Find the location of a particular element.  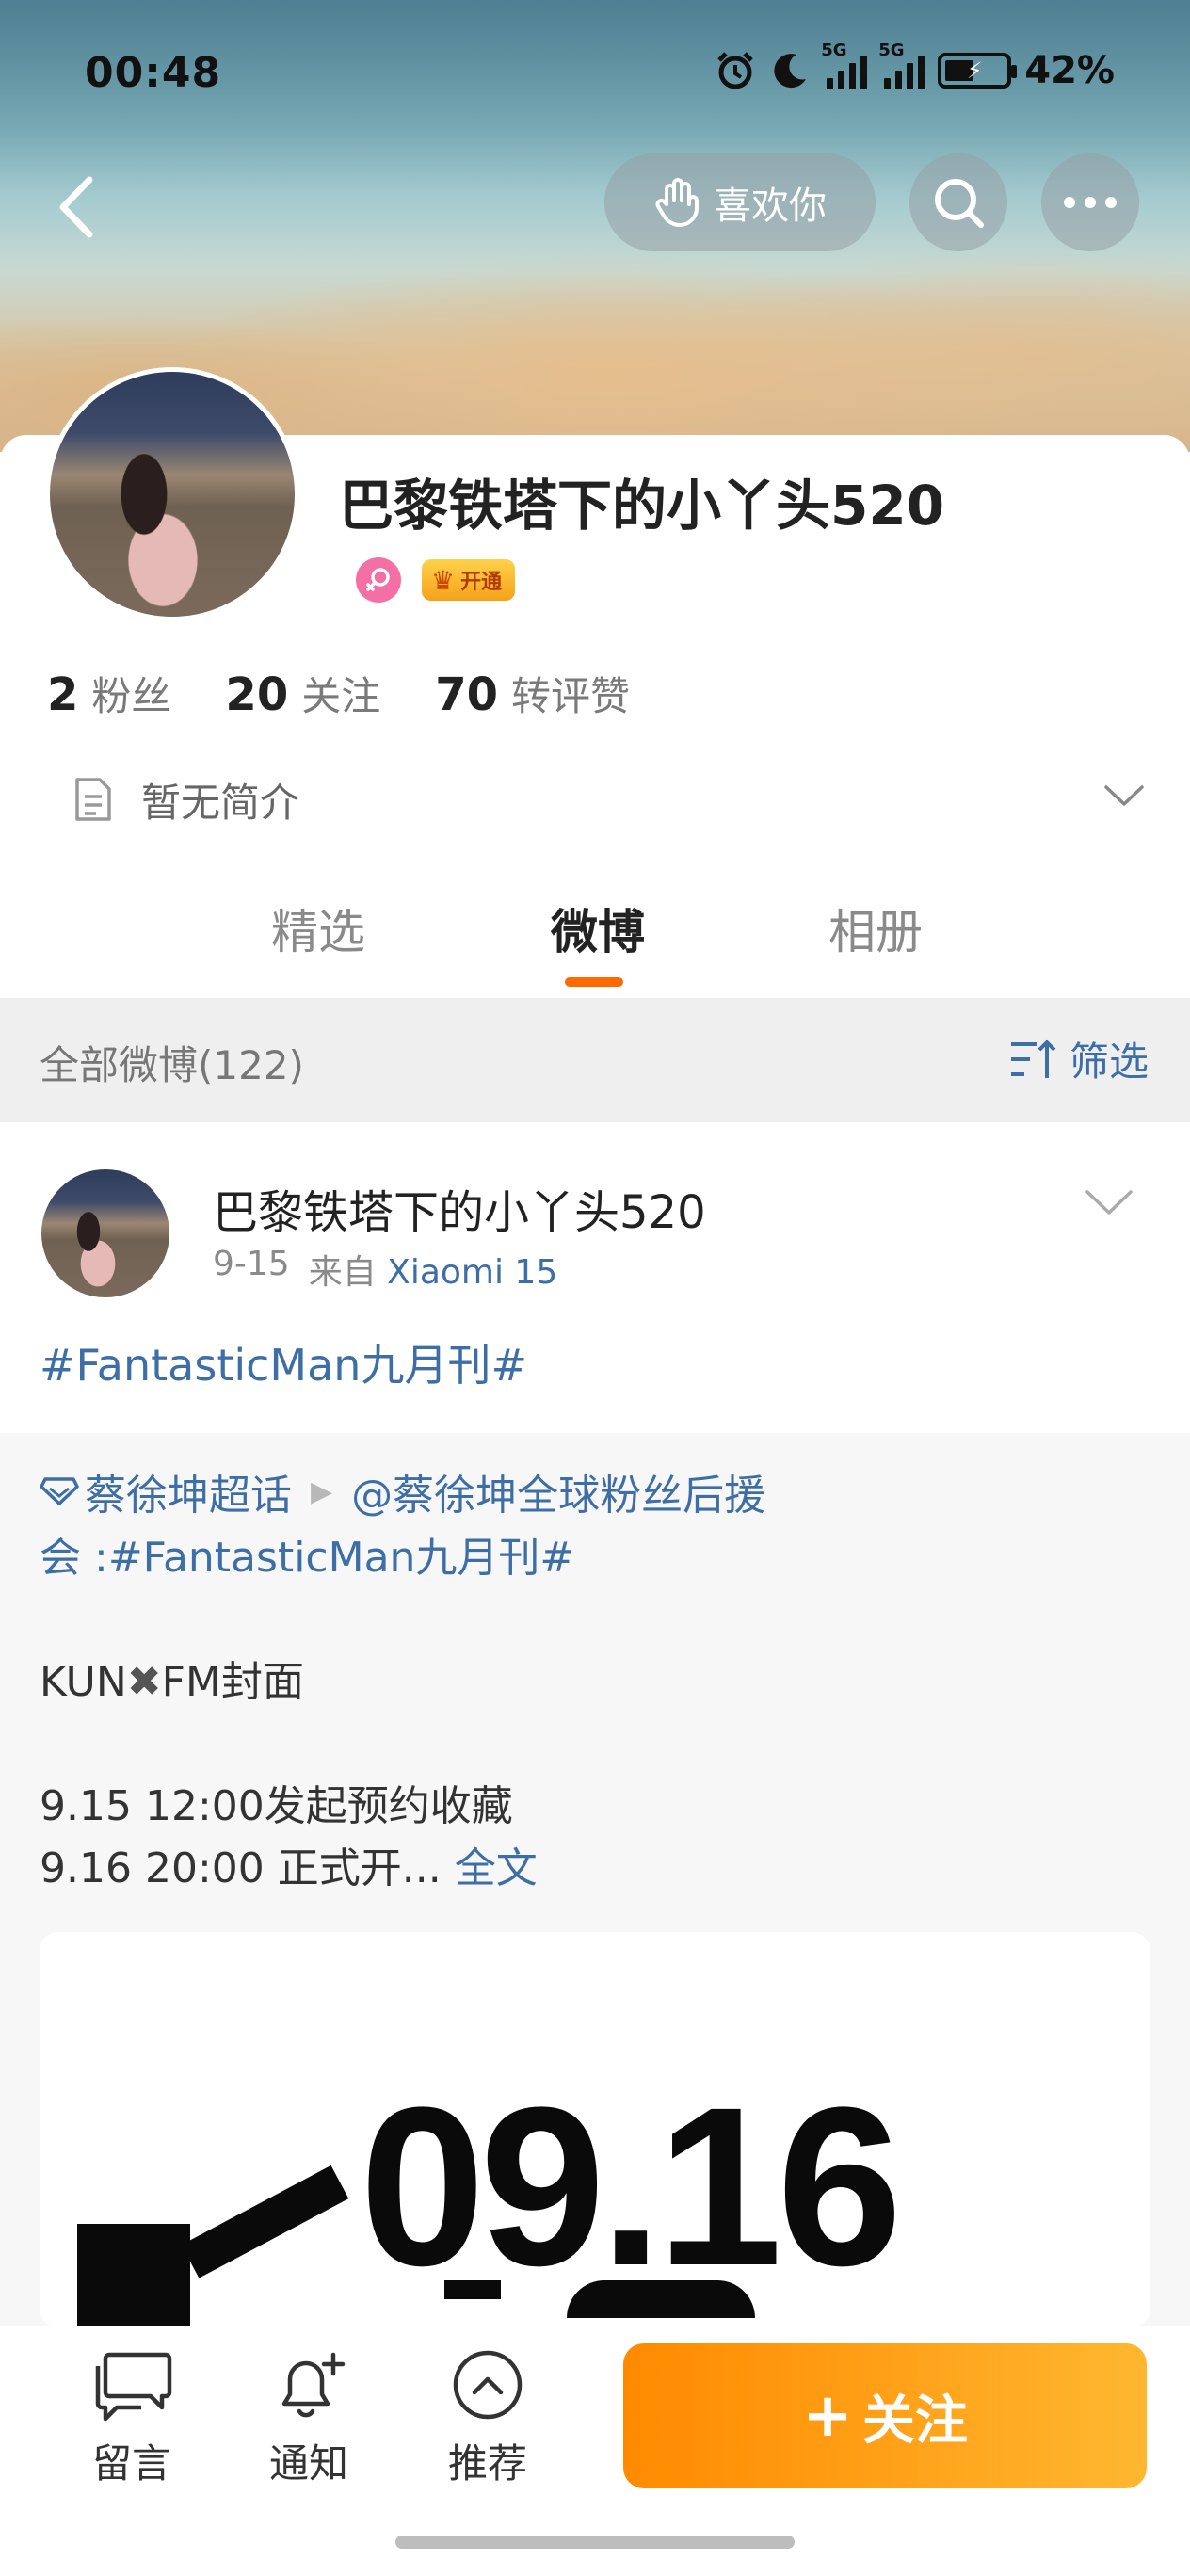

tab-weibo: 微博 is located at coordinates (598, 928).